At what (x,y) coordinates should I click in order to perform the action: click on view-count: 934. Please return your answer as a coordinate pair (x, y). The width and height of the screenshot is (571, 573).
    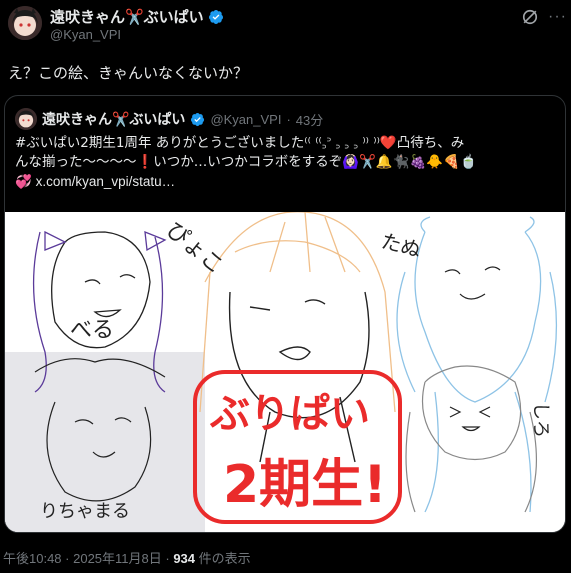
    Looking at the image, I should click on (184, 558).